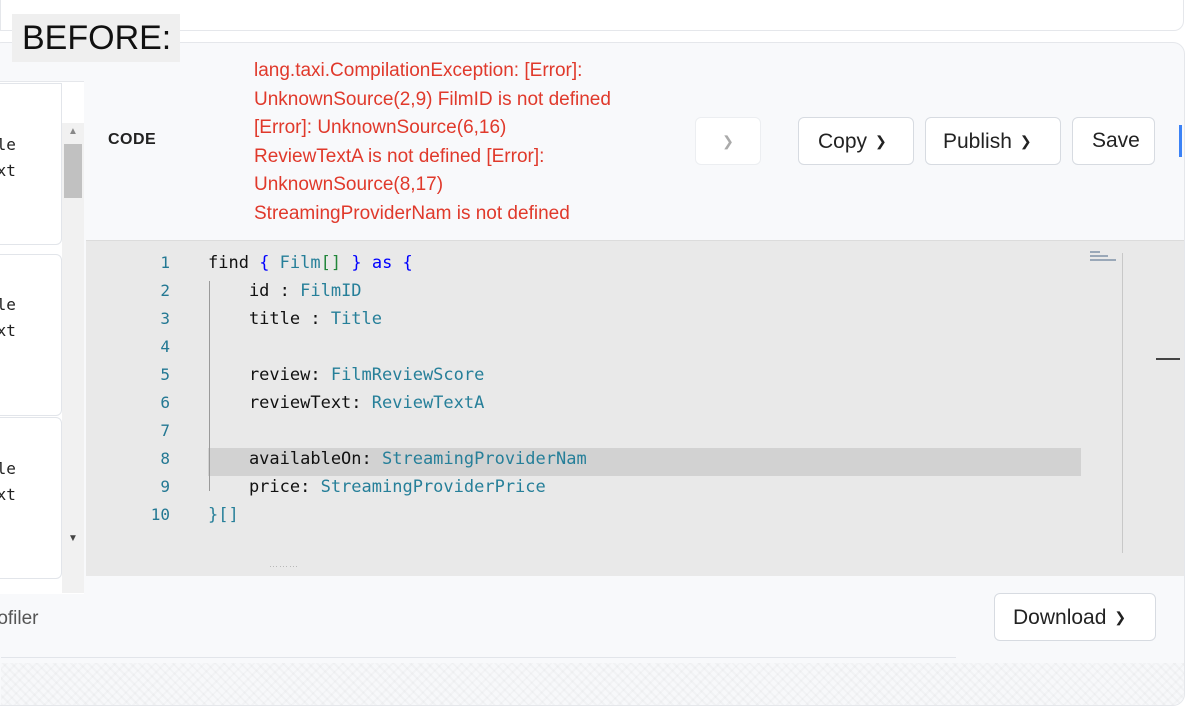 The height and width of the screenshot is (706, 1200). I want to click on line-number: 8, so click(165, 458).